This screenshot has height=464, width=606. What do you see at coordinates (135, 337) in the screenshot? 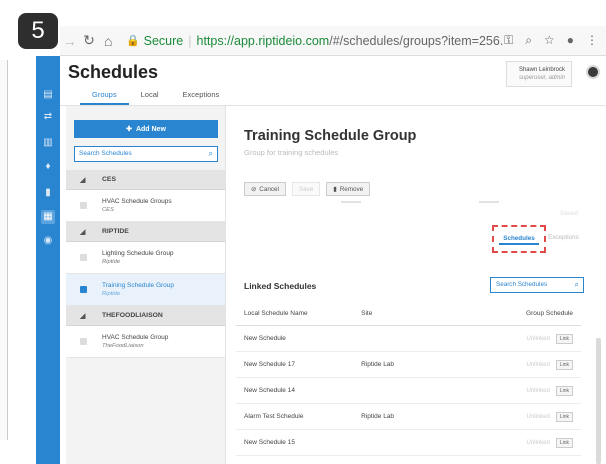
I see `item-name: HVAC Schedule Group` at bounding box center [135, 337].